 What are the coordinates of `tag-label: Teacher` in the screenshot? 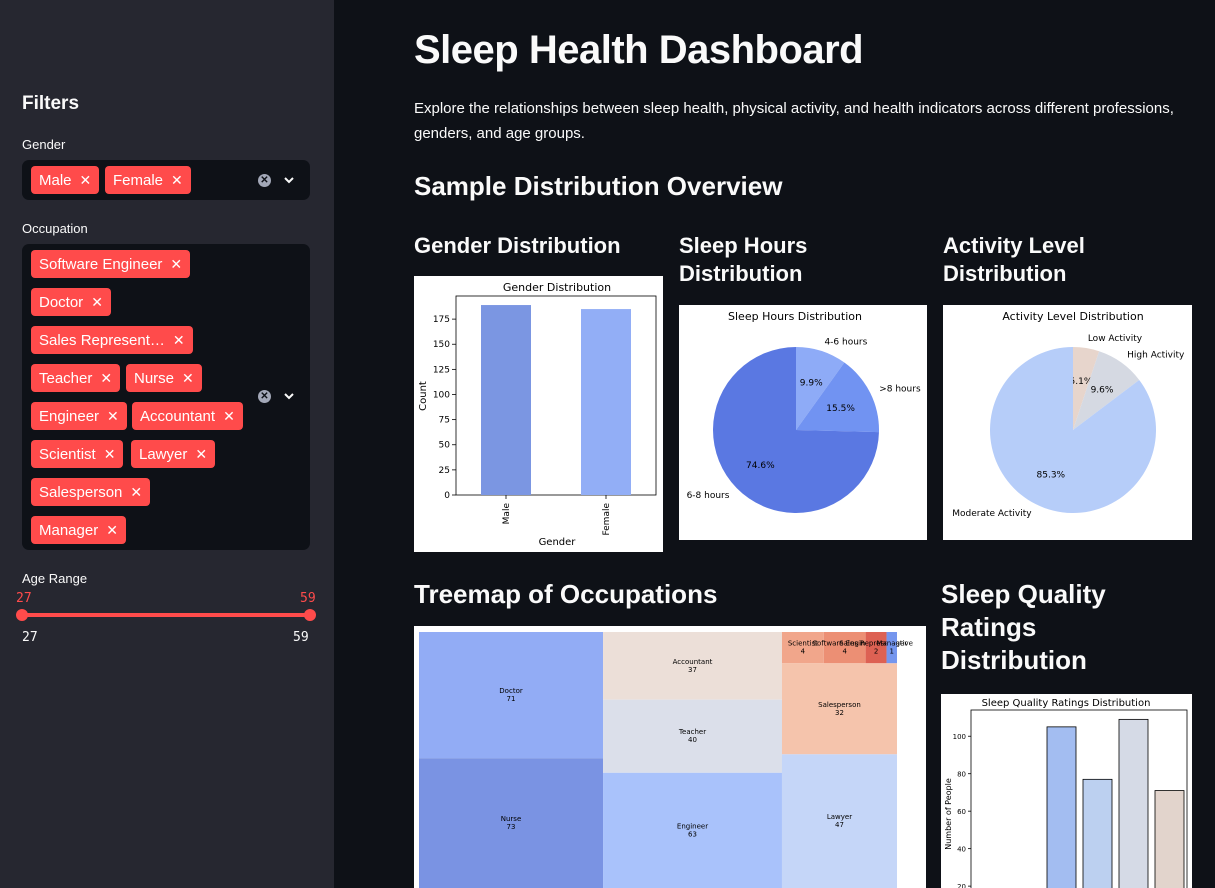 It's located at (66, 378).